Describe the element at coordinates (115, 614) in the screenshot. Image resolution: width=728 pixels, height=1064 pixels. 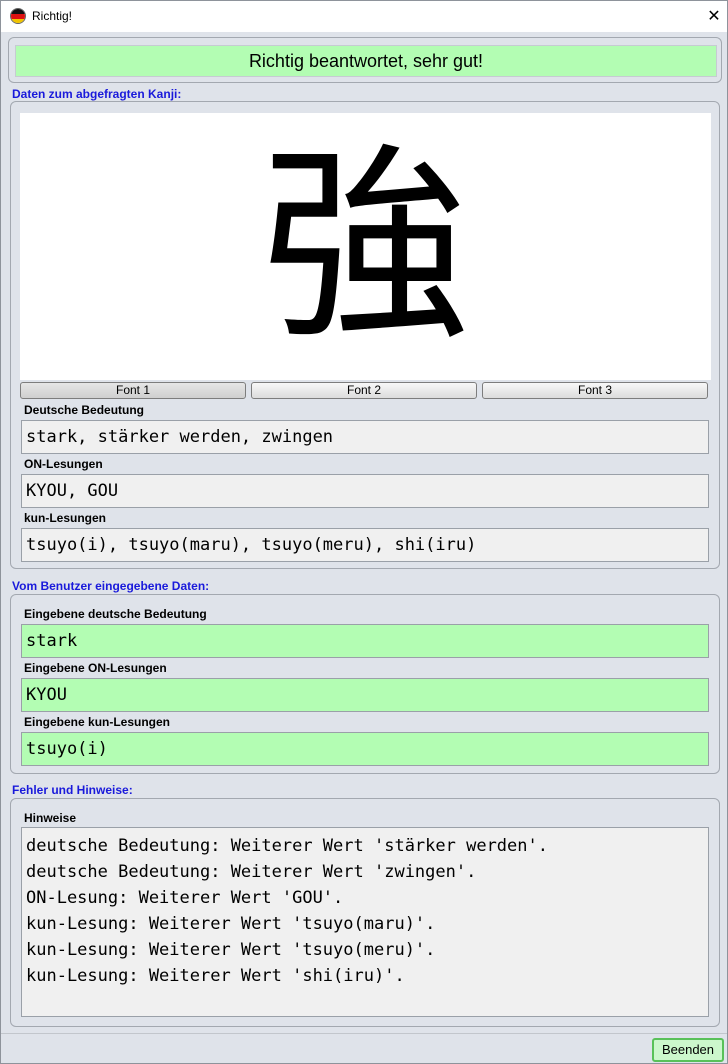
I see `user-meaning-label: Eingebene deutsche Bedeutung` at that location.